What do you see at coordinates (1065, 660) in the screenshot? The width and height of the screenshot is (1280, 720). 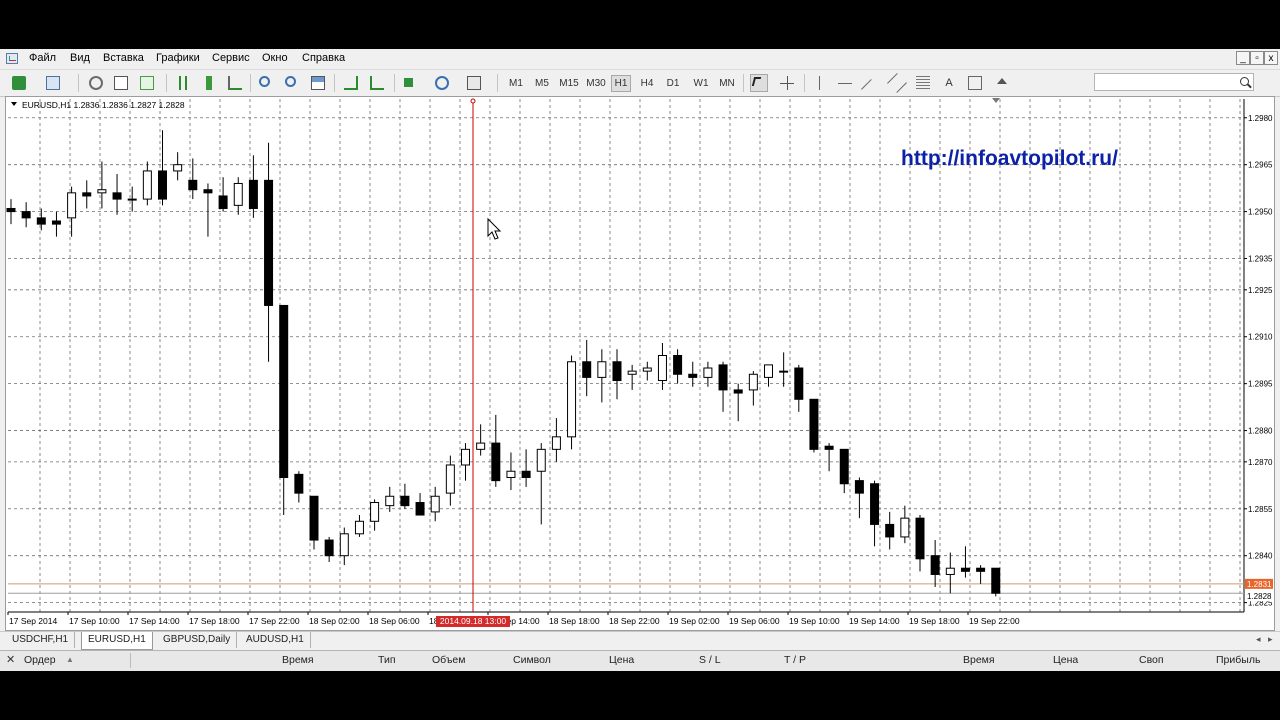 I see `col-close-price: Цена` at bounding box center [1065, 660].